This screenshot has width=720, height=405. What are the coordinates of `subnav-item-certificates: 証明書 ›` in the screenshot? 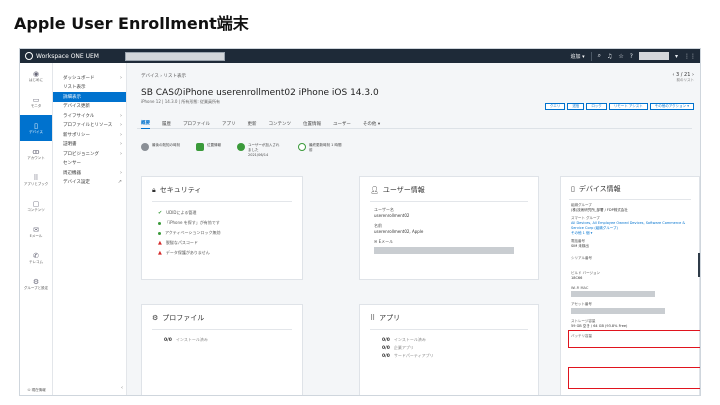 It's located at (89, 145).